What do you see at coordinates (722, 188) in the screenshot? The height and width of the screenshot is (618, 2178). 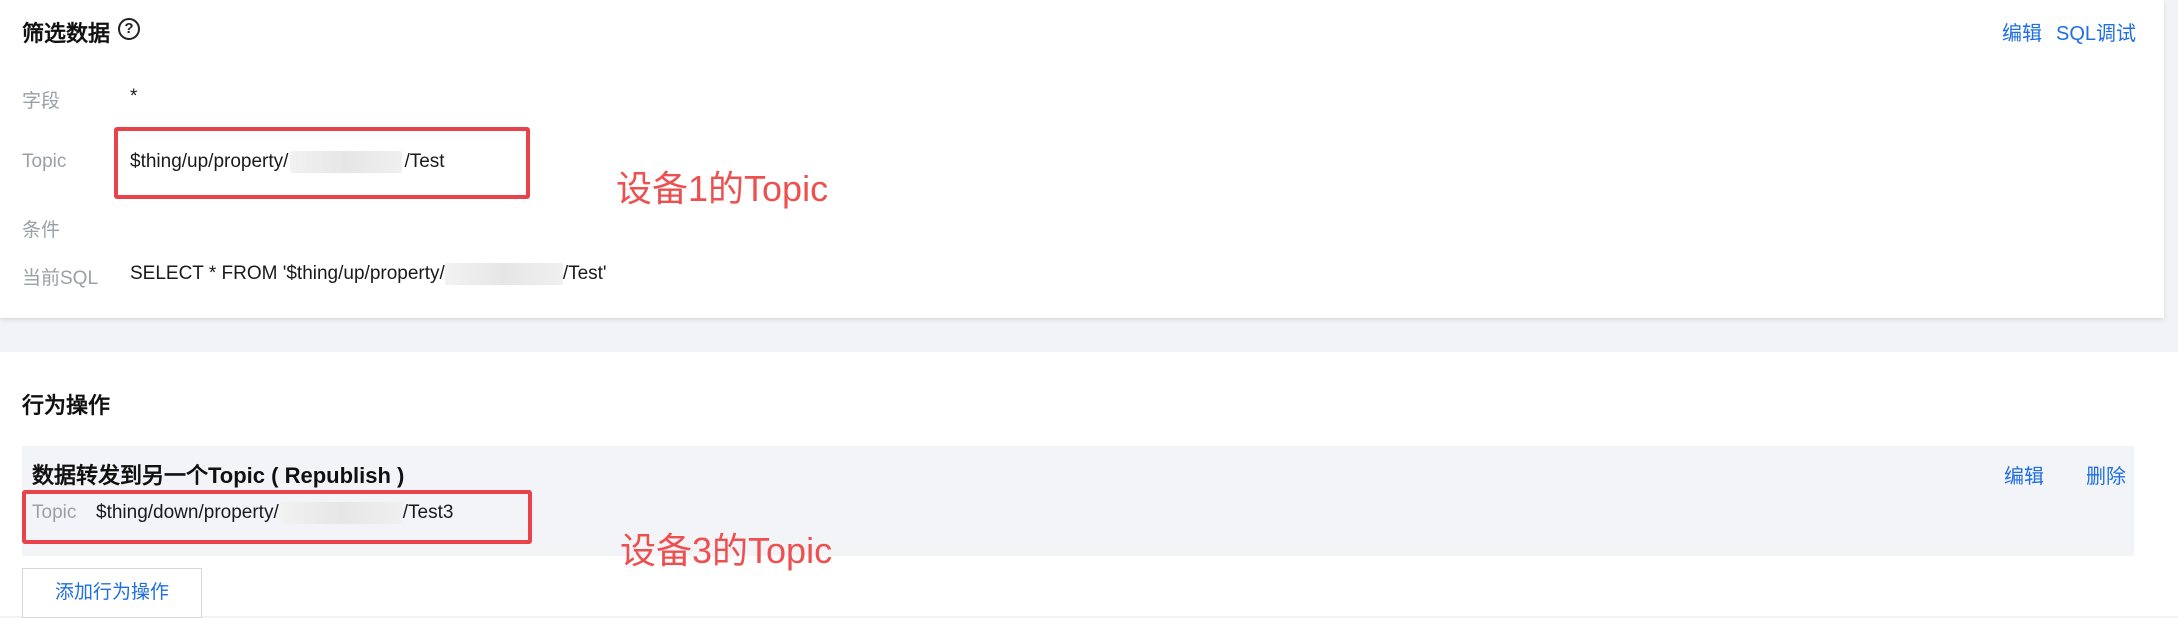 I see `annotation-device1: 设备1的Topic` at bounding box center [722, 188].